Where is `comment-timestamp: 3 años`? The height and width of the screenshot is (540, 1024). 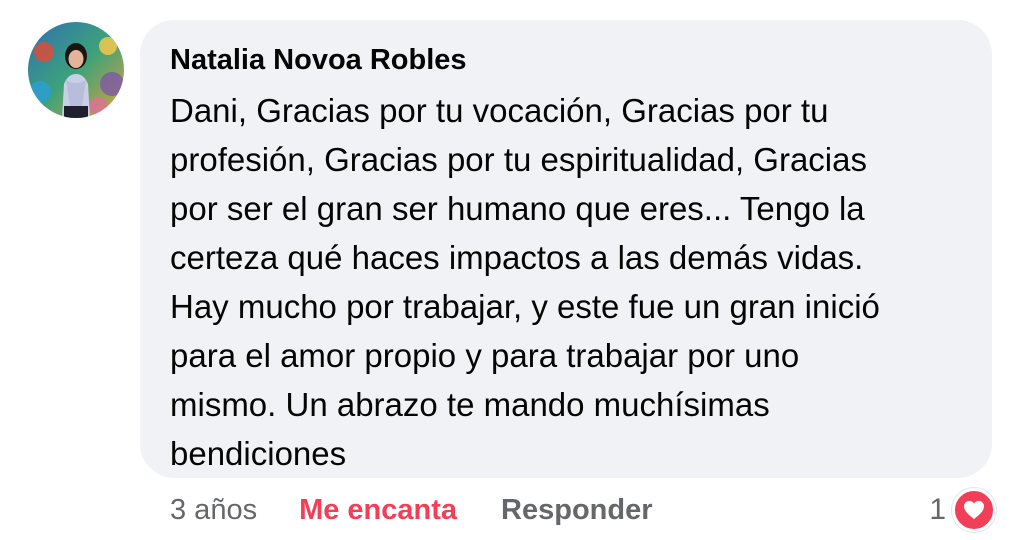 comment-timestamp: 3 años is located at coordinates (213, 510).